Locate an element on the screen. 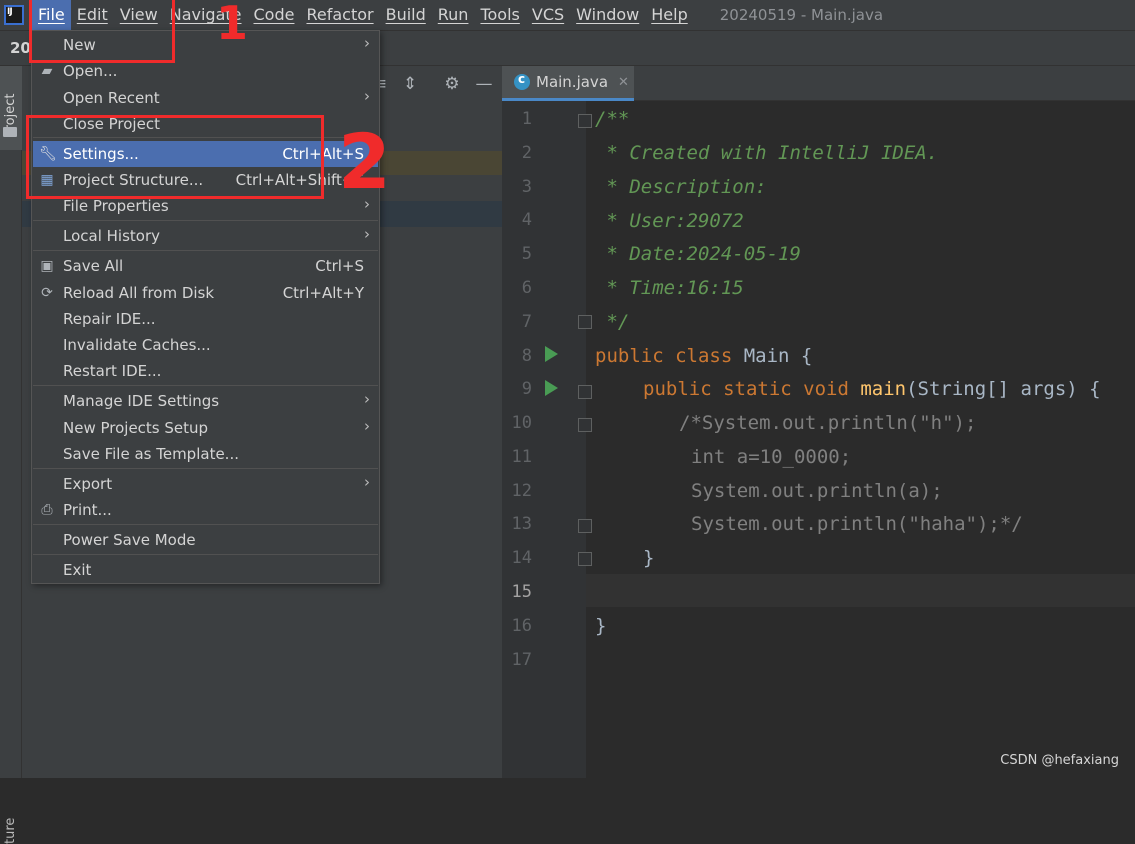 The height and width of the screenshot is (844, 1135). code-line-5: * Date:2024-05-19 is located at coordinates (697, 254).